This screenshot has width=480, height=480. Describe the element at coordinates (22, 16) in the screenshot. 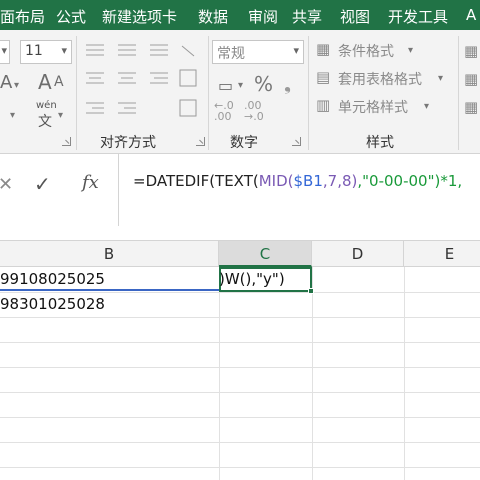

I see `tab-page-layout: 面布局` at that location.